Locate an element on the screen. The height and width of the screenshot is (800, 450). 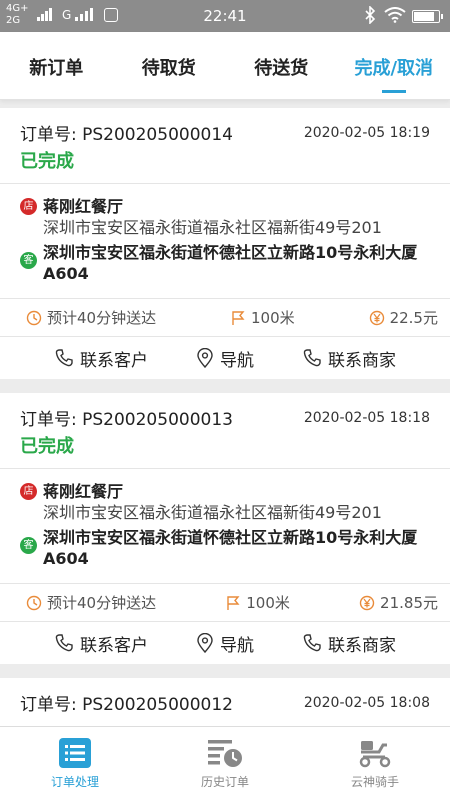
status-bar: 4G+ 2G G 22:41 is located at coordinates (225, 16).